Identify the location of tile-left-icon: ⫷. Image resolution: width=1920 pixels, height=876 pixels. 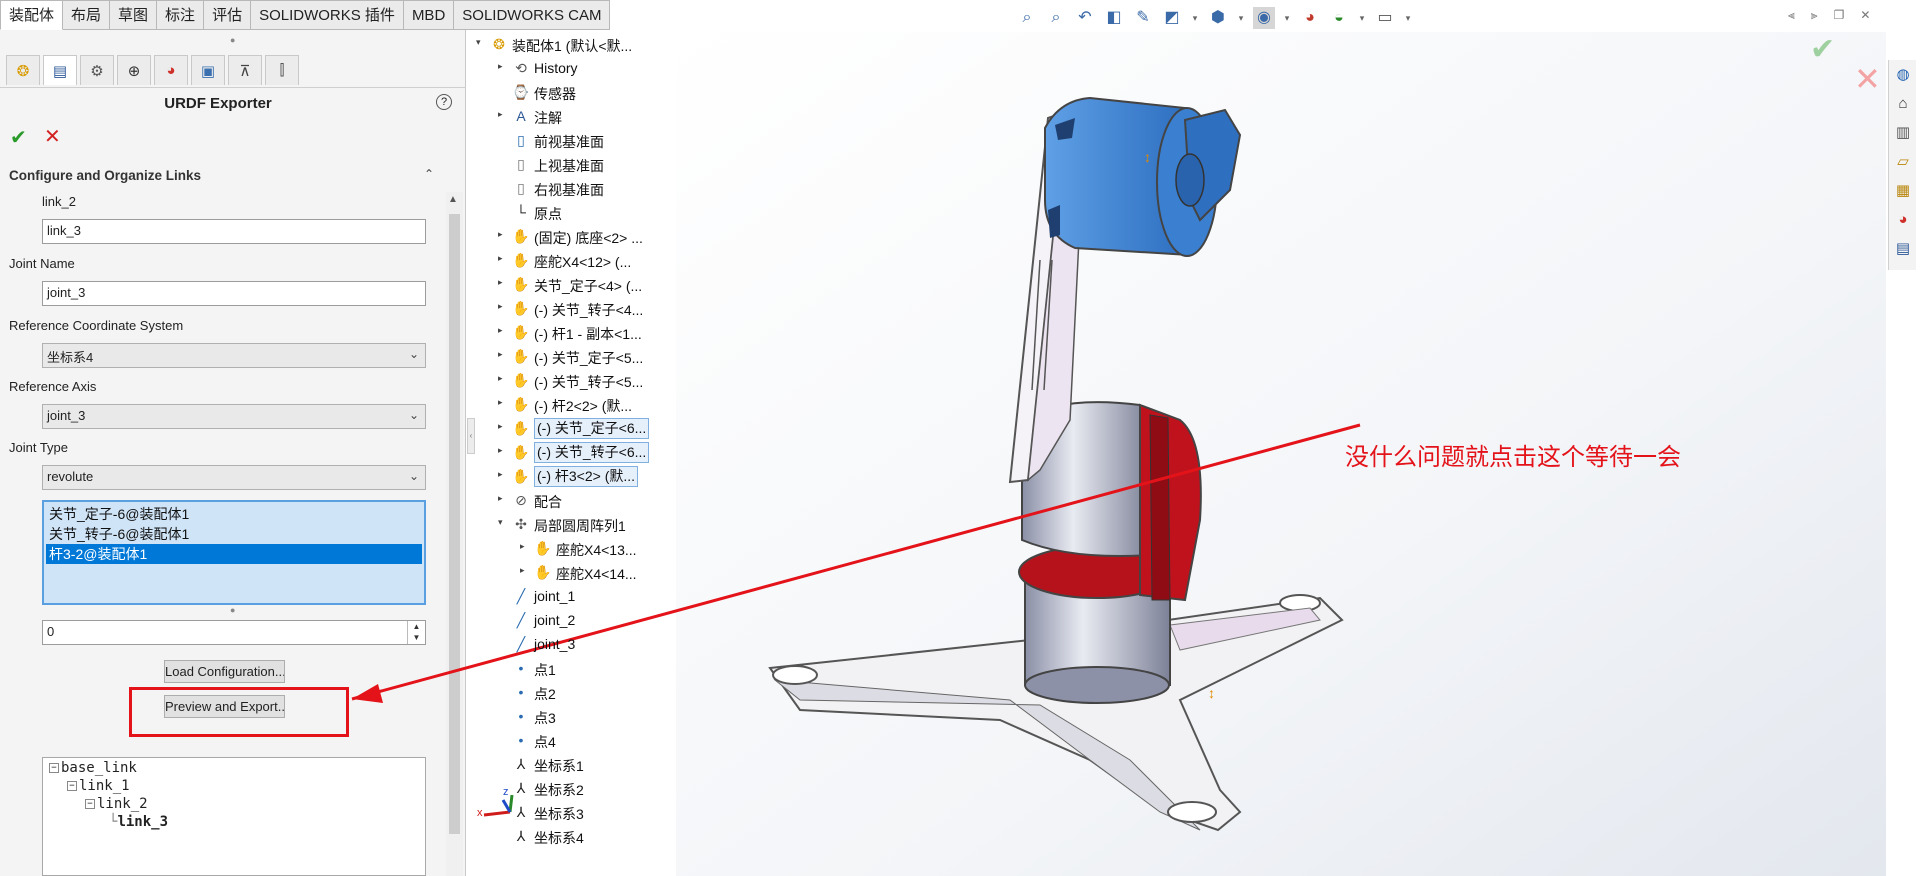
(1791, 15).